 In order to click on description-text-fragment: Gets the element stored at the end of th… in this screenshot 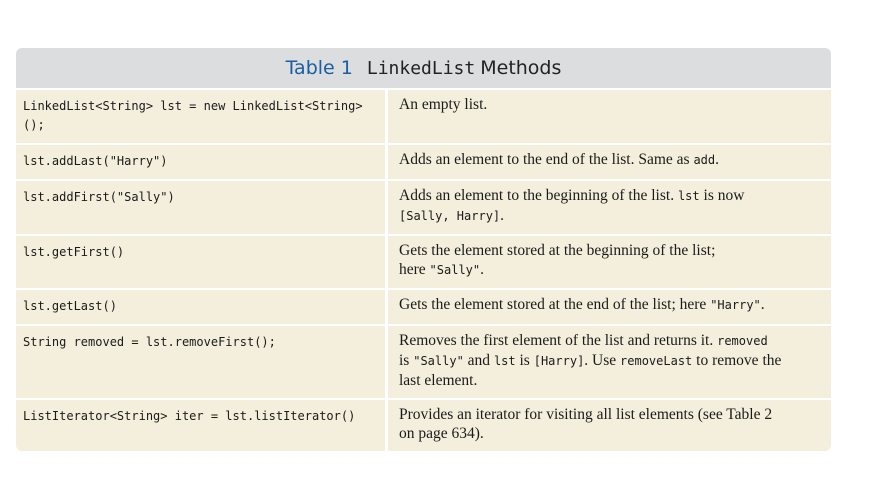, I will do `click(555, 304)`.